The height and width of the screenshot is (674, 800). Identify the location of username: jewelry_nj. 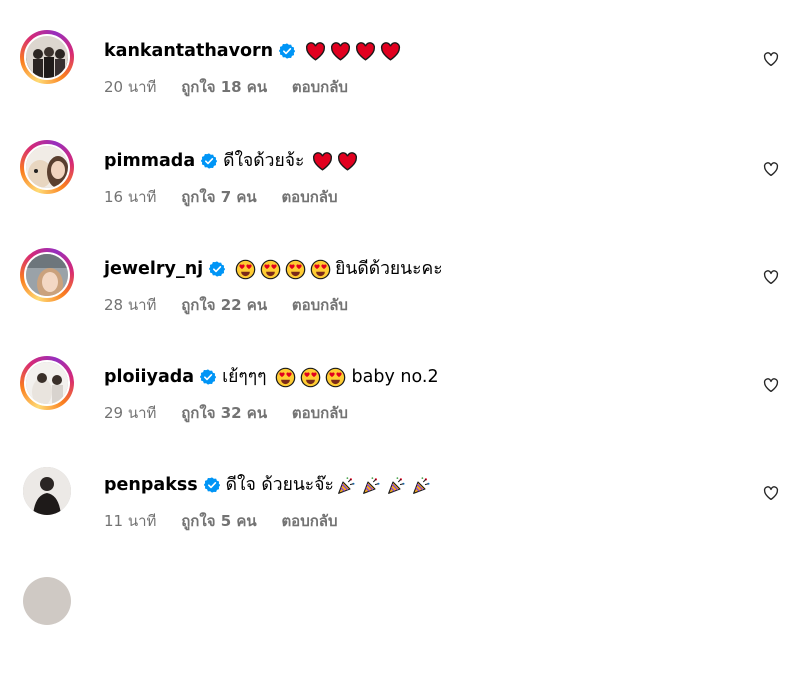
(153, 269).